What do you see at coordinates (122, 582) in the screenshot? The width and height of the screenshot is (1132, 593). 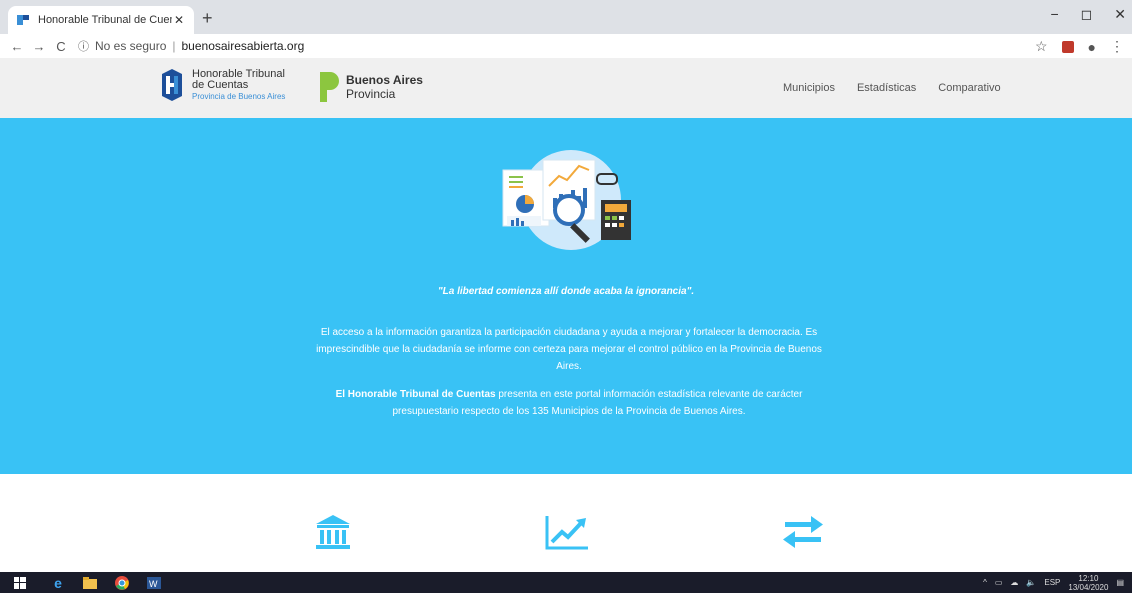 I see `chrome-icon` at bounding box center [122, 582].